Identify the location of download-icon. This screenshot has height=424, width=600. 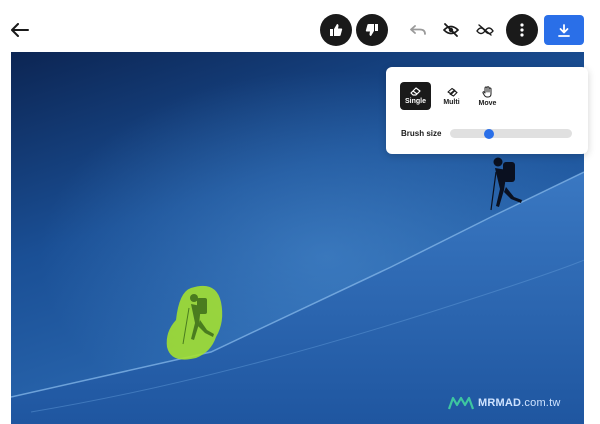
(564, 30).